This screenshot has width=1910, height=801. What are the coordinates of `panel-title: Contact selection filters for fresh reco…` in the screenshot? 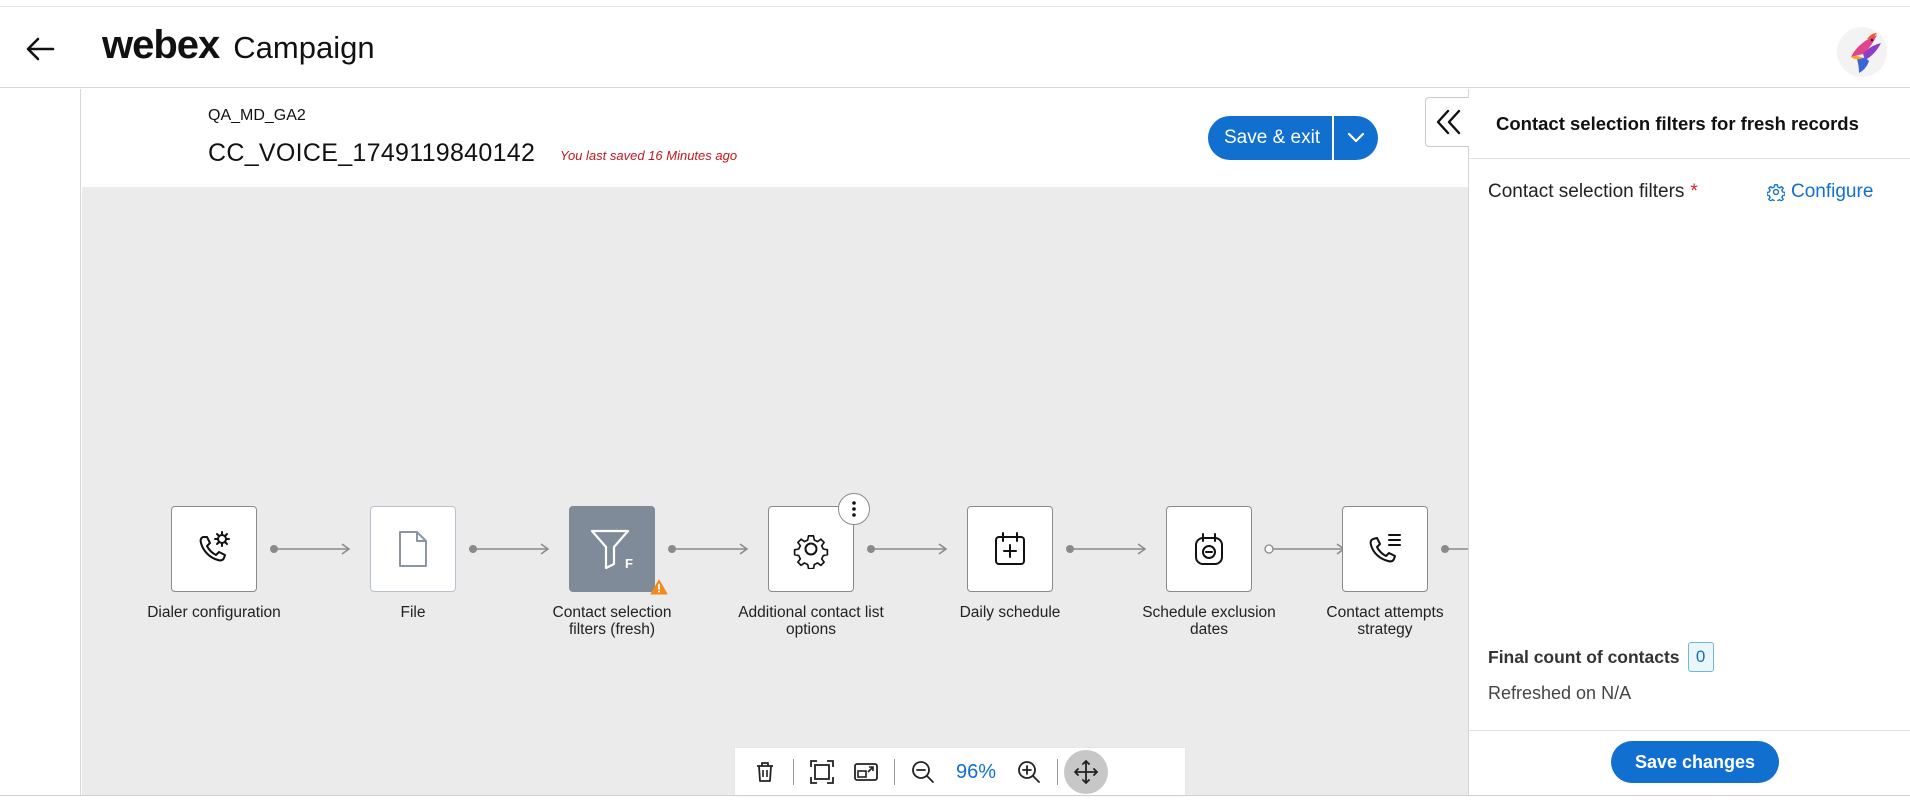 It's located at (1677, 123).